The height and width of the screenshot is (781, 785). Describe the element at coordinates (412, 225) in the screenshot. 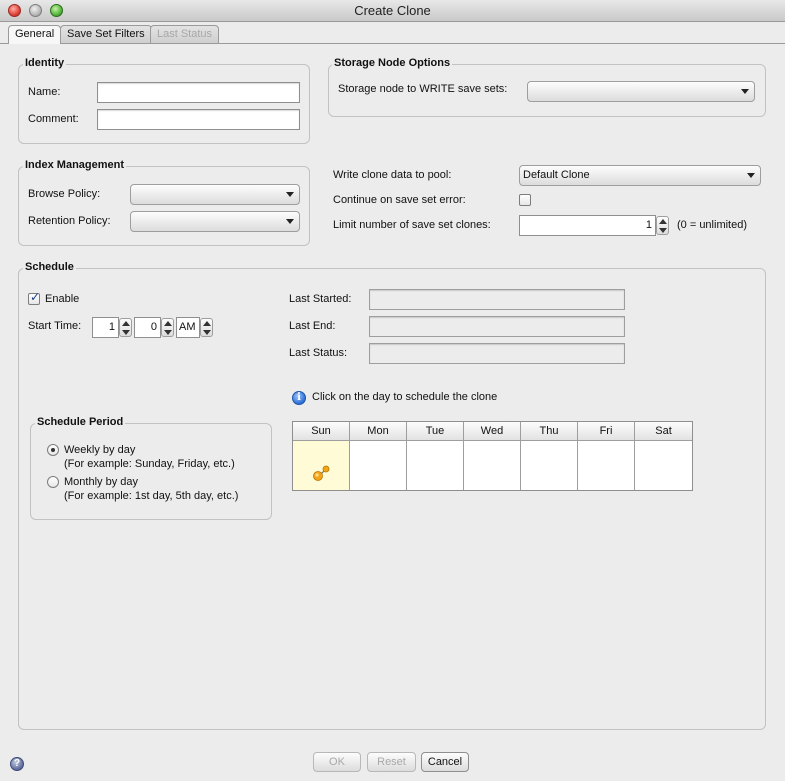

I see `limit-clones-label: Limit number of save set clones:` at that location.